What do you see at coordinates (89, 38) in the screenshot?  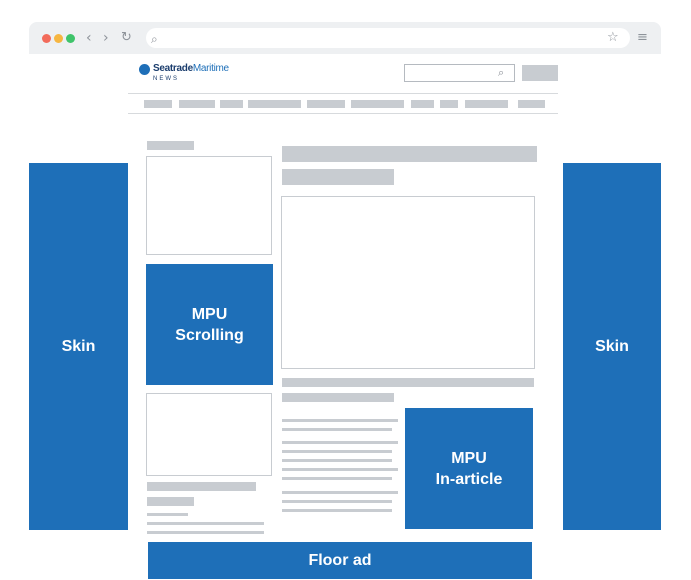 I see `chevron-left-icon: ‹` at bounding box center [89, 38].